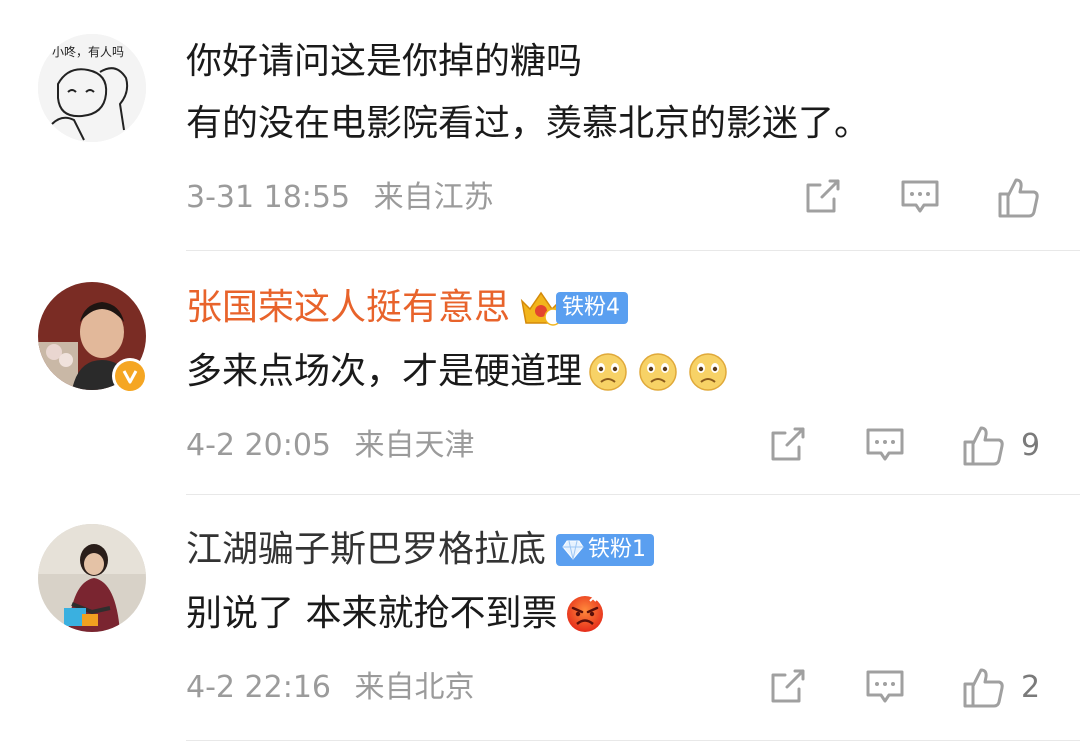 This screenshot has height=743, width=1080. I want to click on comment-text: 有的没在电影院看过，羡慕北京的影迷了。, so click(528, 124).